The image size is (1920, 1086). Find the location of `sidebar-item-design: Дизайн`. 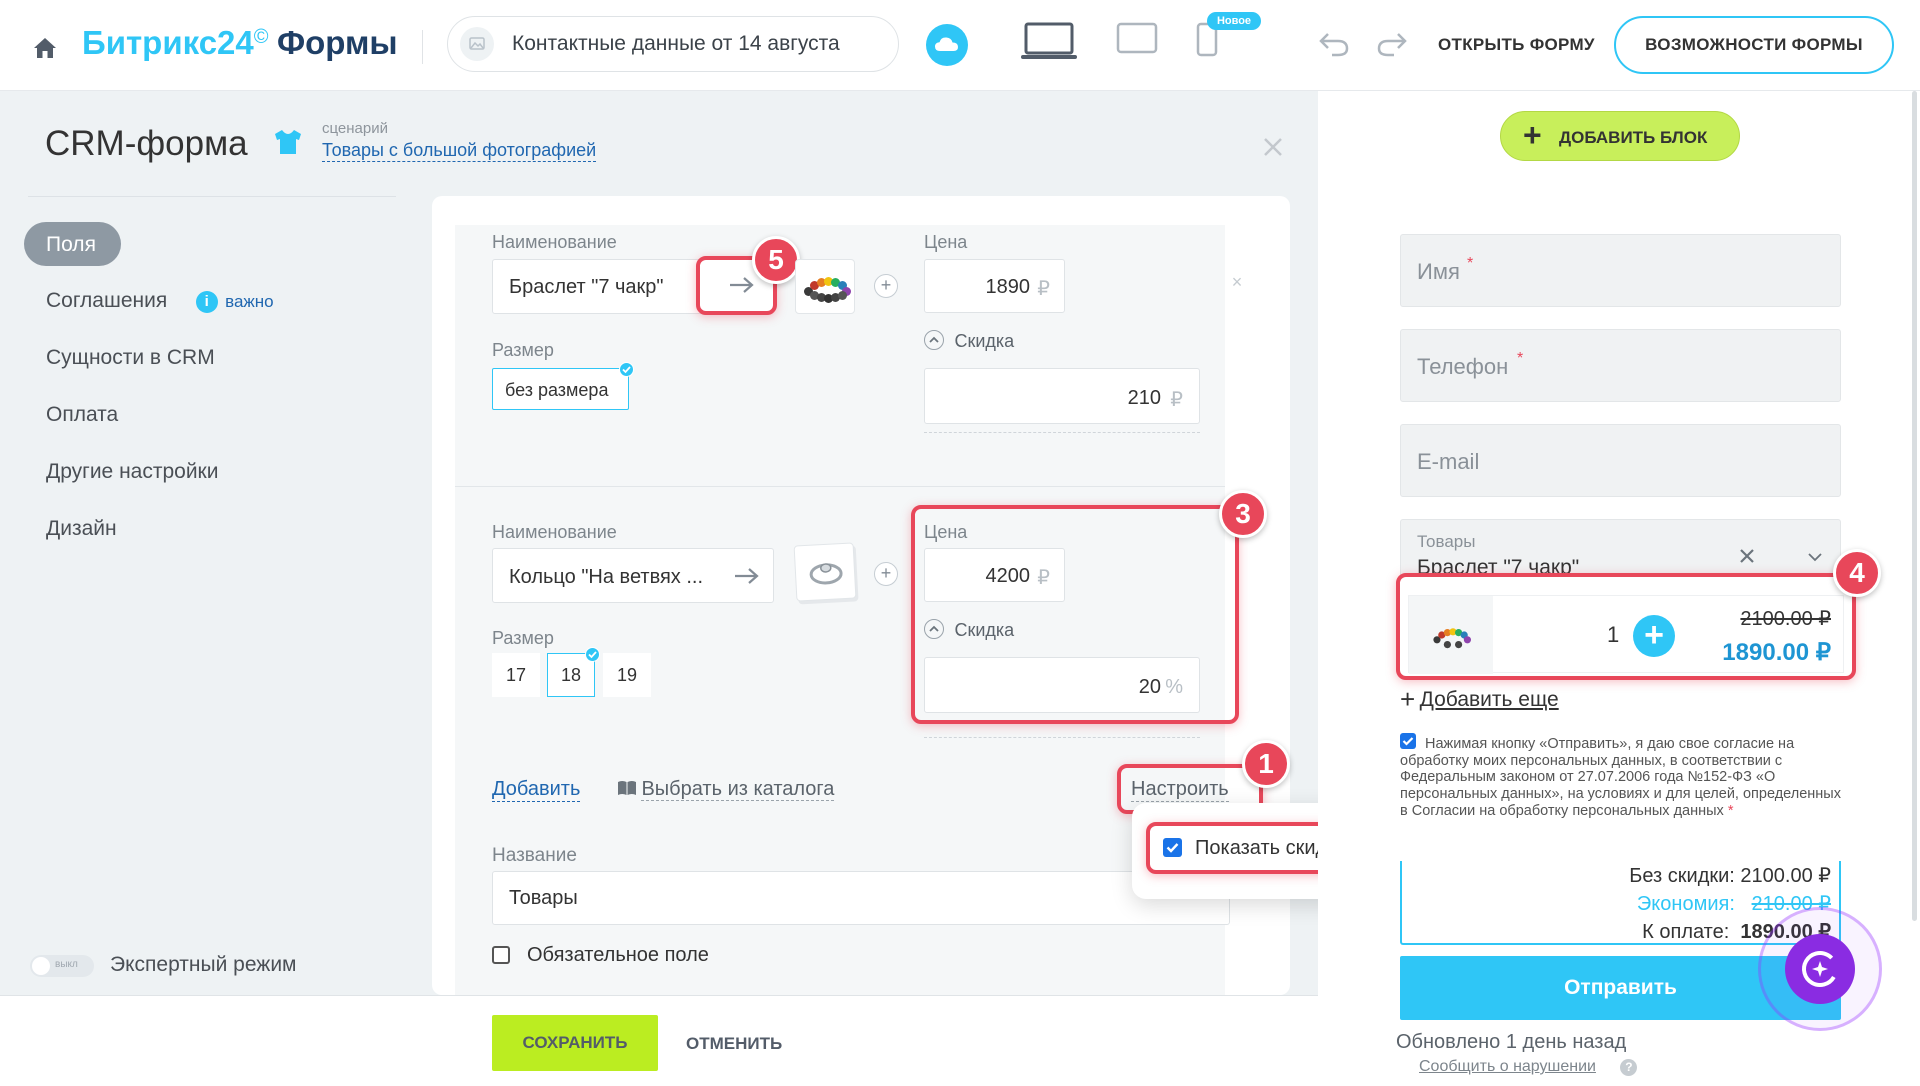

sidebar-item-design: Дизайн is located at coordinates (81, 529).